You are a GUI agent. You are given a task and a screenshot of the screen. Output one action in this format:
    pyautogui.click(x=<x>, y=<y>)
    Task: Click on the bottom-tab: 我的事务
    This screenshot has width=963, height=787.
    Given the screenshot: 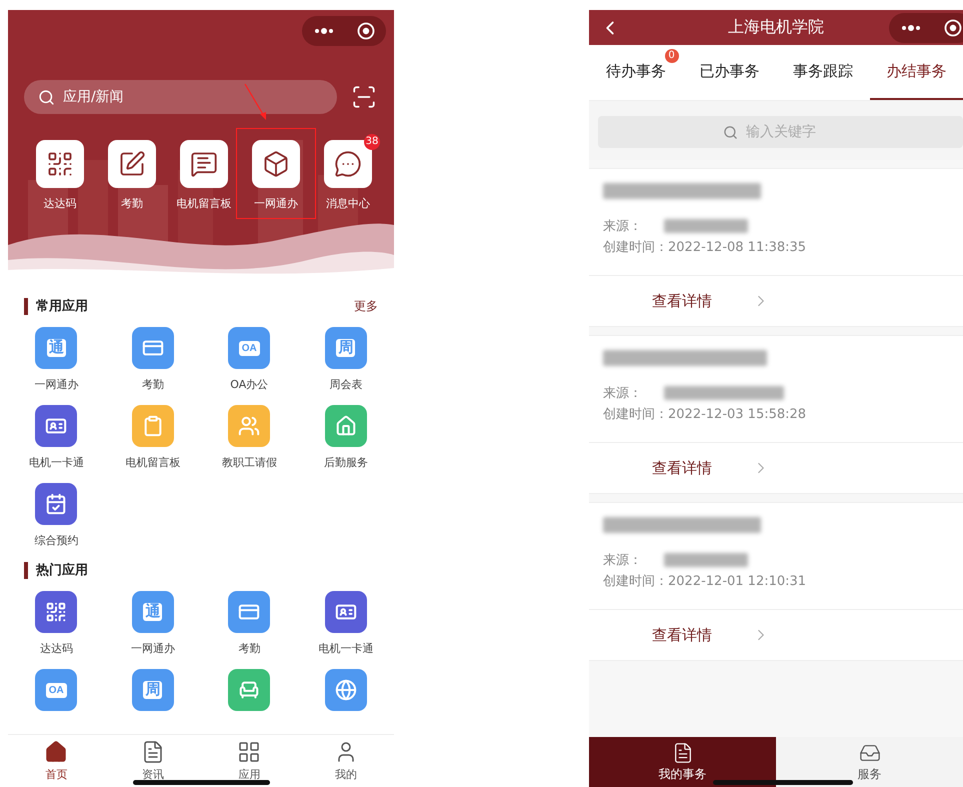 What is the action you would take?
    pyautogui.click(x=682, y=762)
    